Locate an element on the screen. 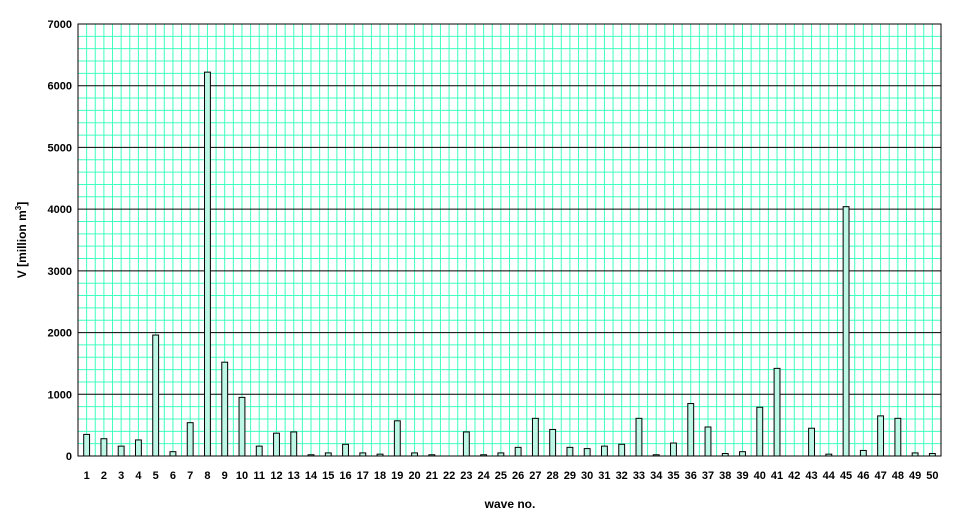 The height and width of the screenshot is (526, 957). x-tick-label: 47 is located at coordinates (880, 476).